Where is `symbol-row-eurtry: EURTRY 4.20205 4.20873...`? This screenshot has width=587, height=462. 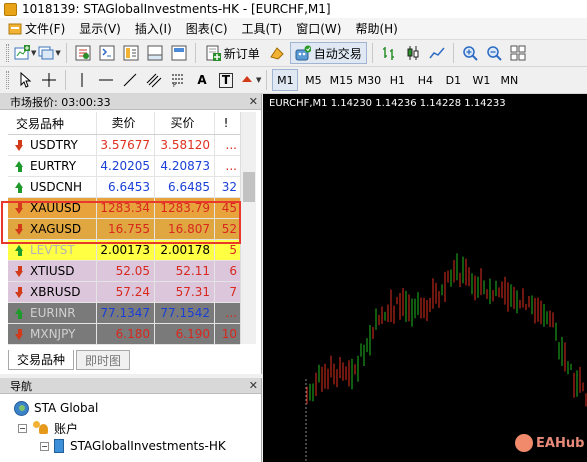 symbol-row-eurtry: EURTRY 4.20205 4.20873... is located at coordinates (124, 166).